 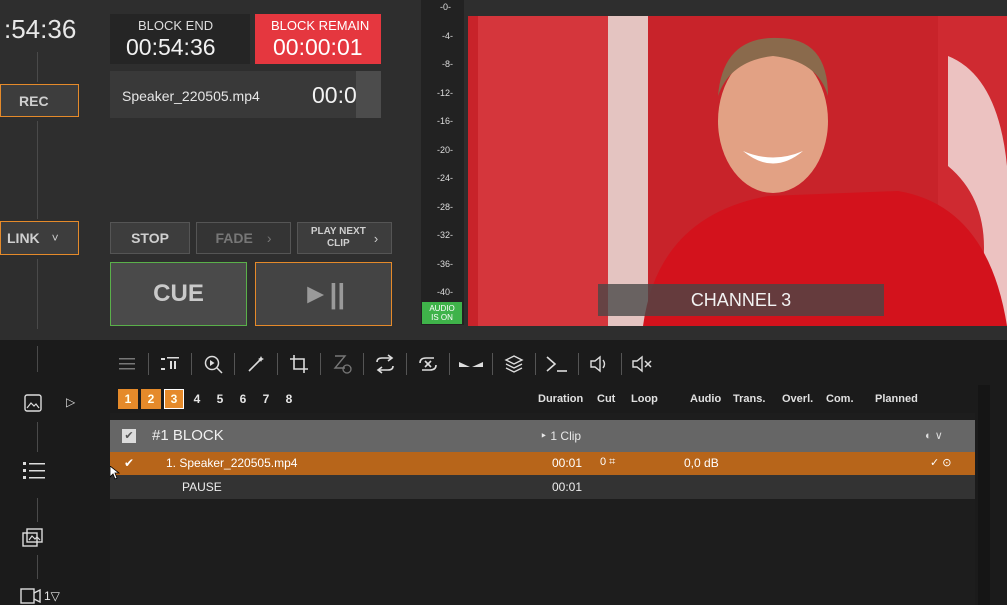 I want to click on media-library-icon, so click(x=33, y=540).